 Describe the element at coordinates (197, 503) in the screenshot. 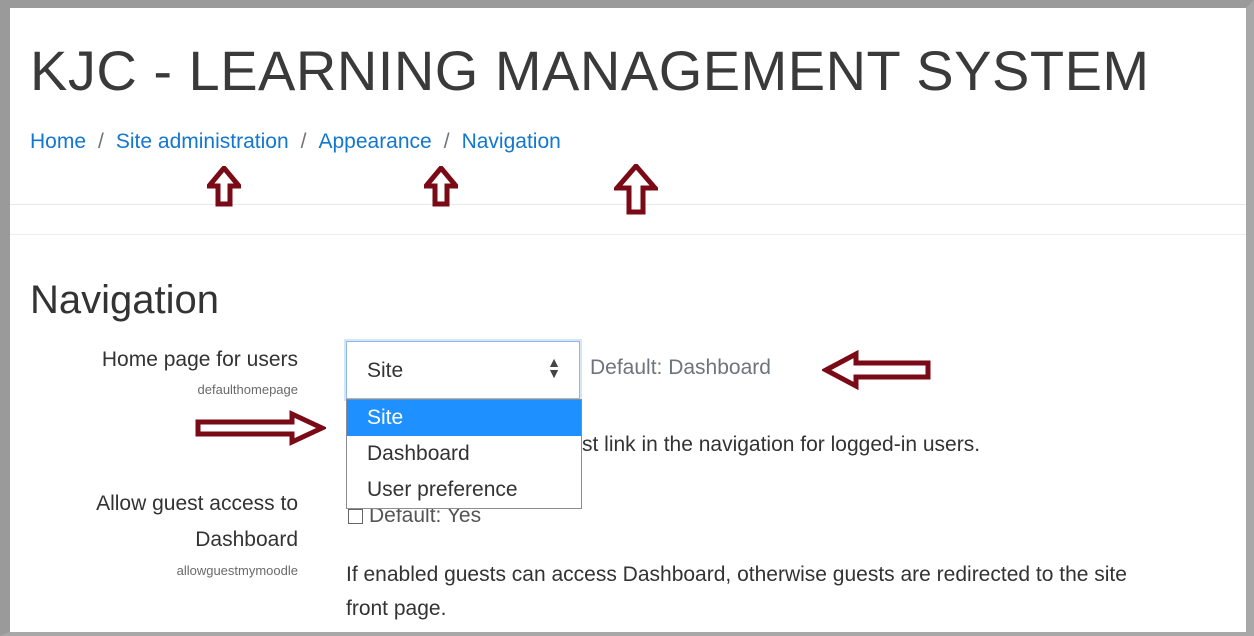

I see `guest-label-line1: Allow guest access to` at that location.